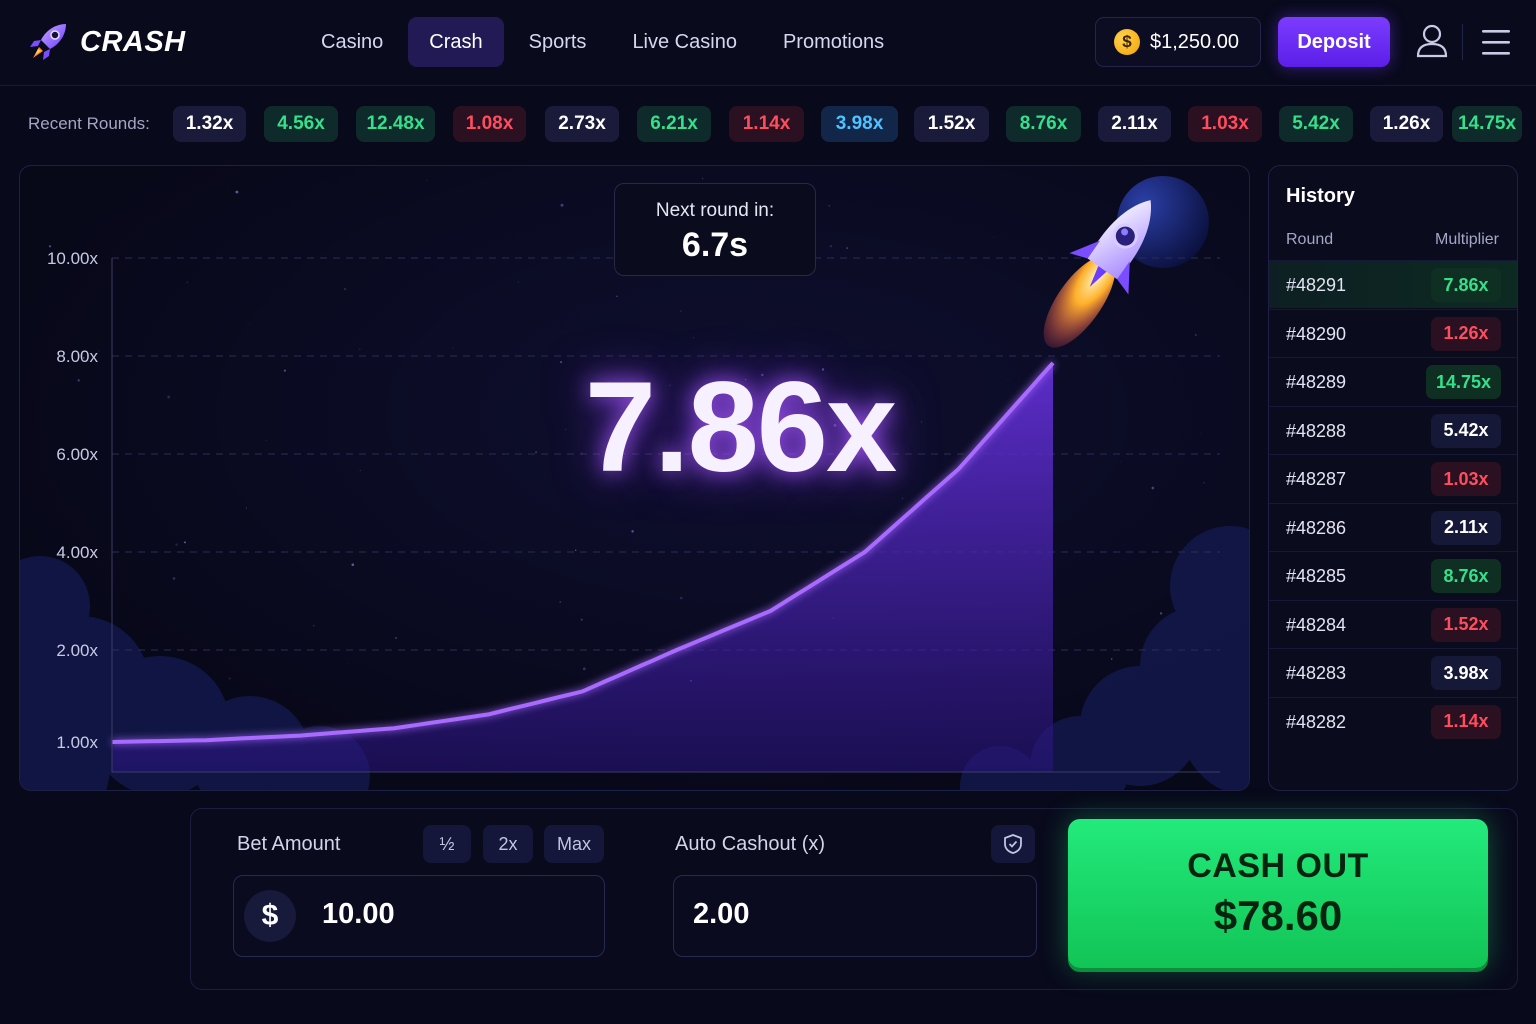  I want to click on auto-cashout-input: 2.00, so click(855, 916).